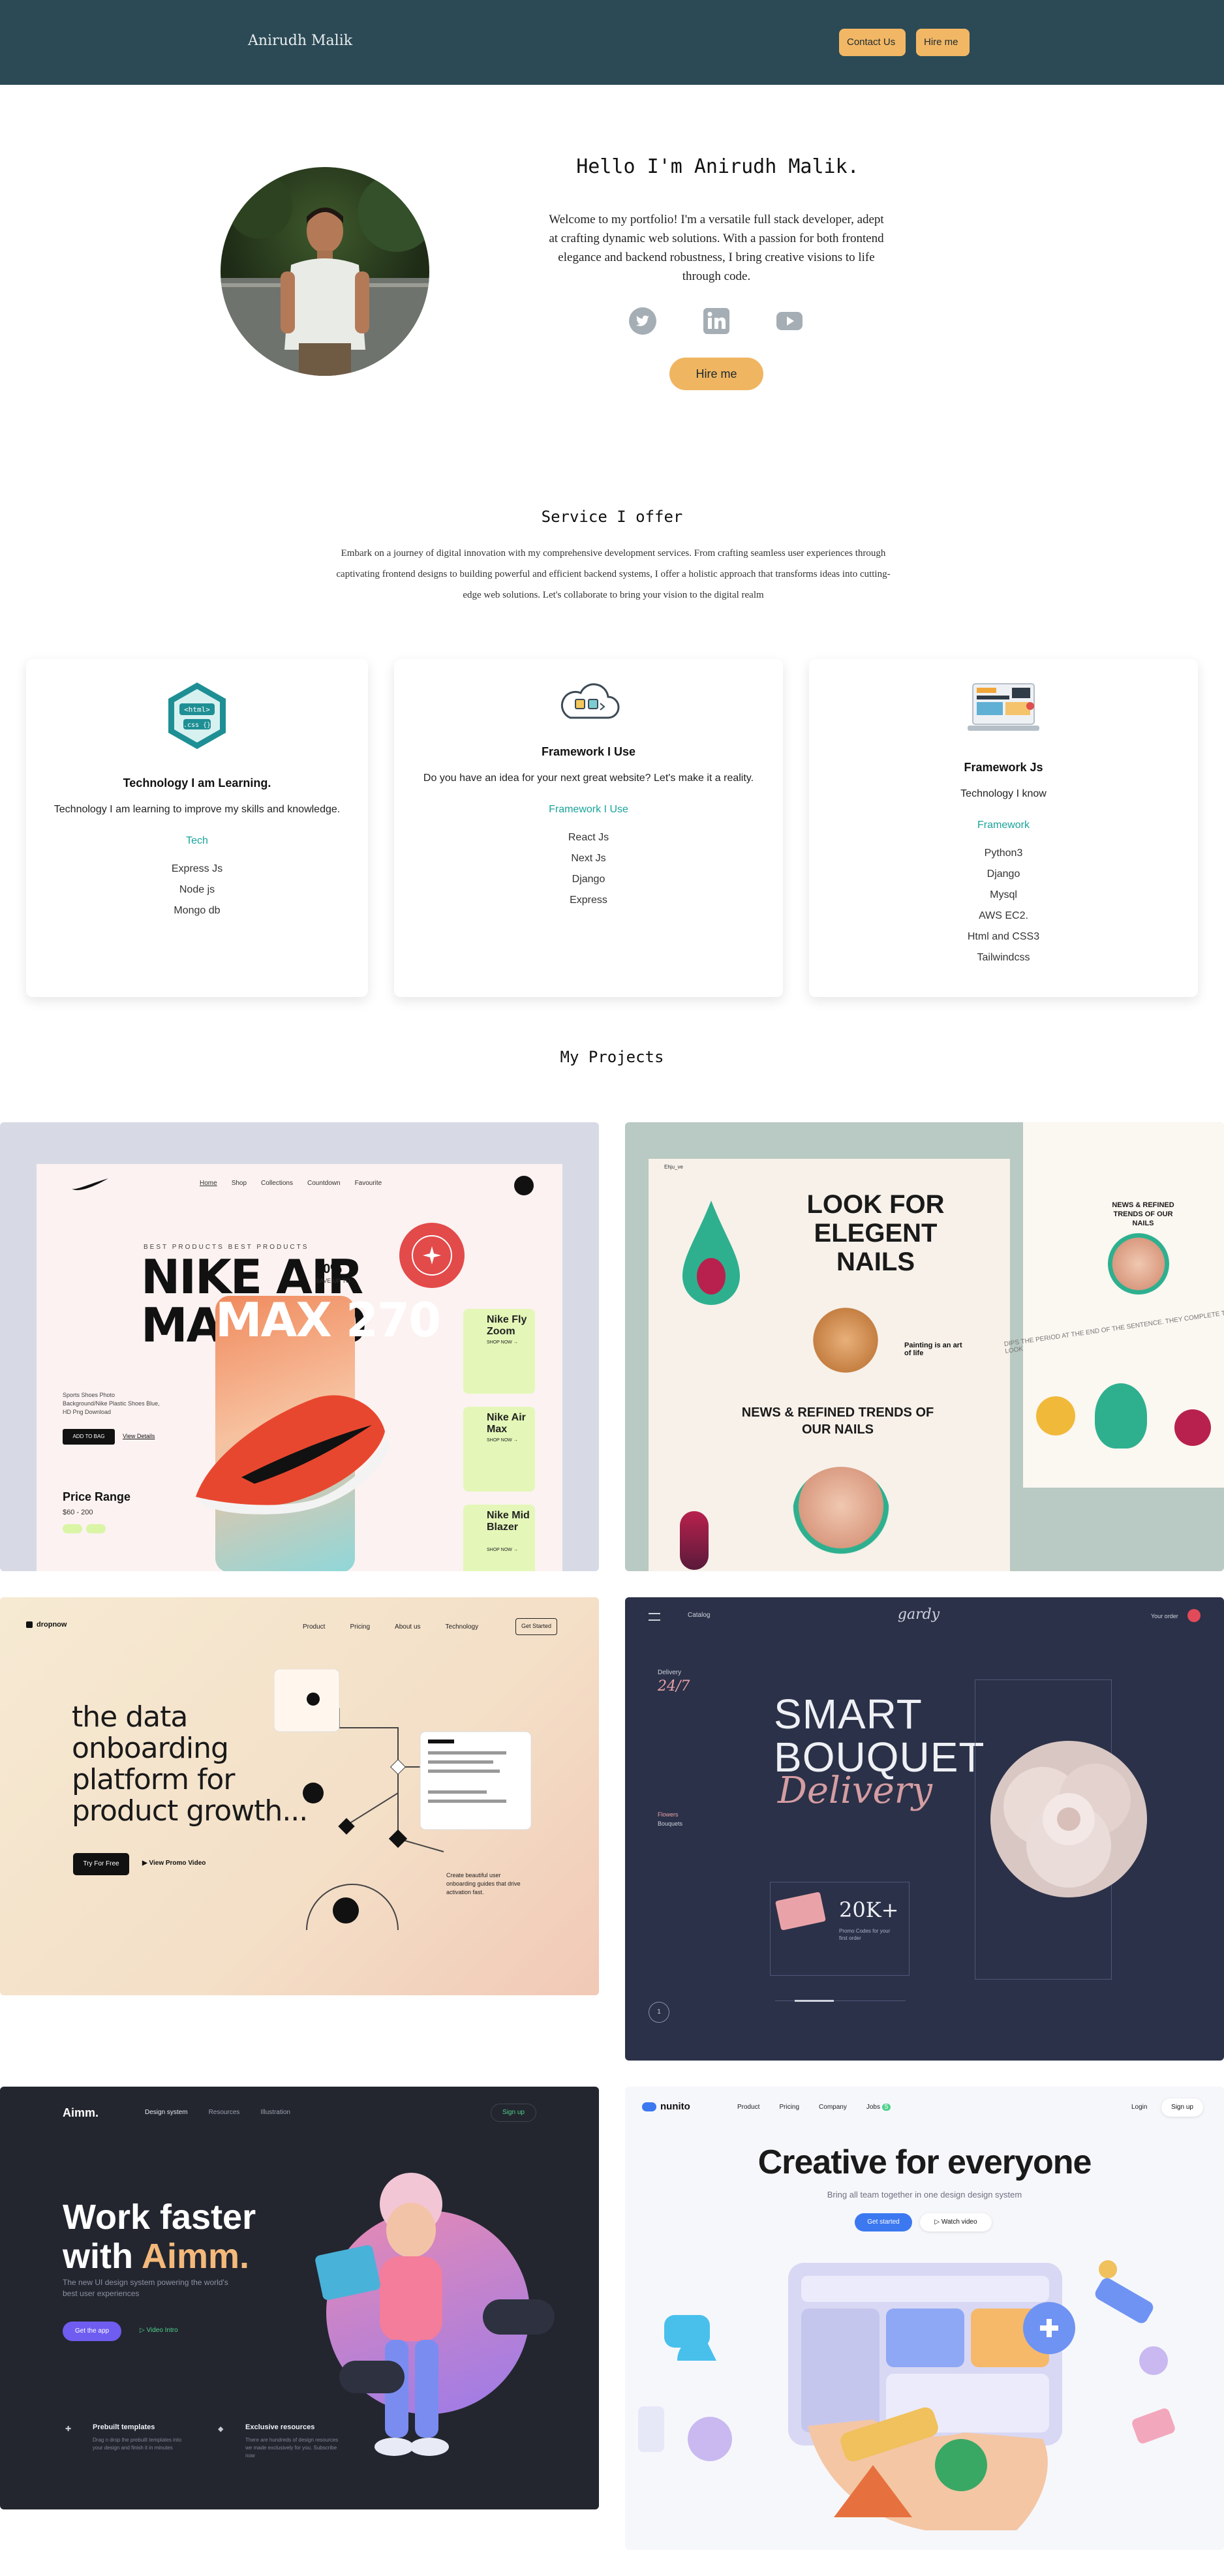 This screenshot has height=2576, width=1224. I want to click on nails-side-trend: NEWS & REFINED TRENDS OF OUR NAILS, so click(1143, 1214).